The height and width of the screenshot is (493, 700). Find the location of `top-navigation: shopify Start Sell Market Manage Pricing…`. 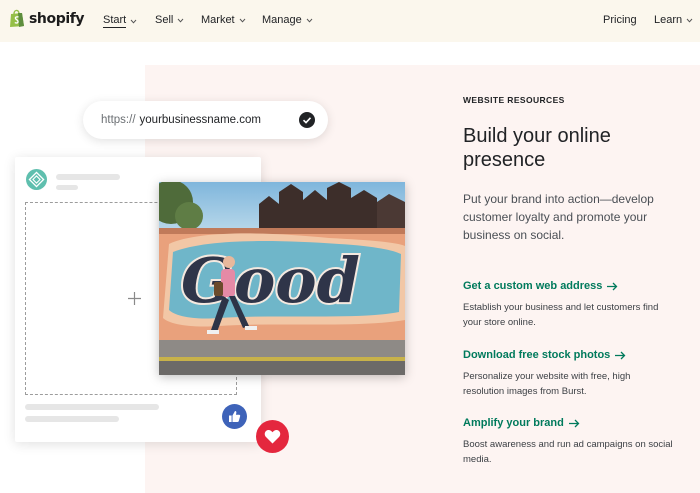

top-navigation: shopify Start Sell Market Manage Pricing… is located at coordinates (350, 21).